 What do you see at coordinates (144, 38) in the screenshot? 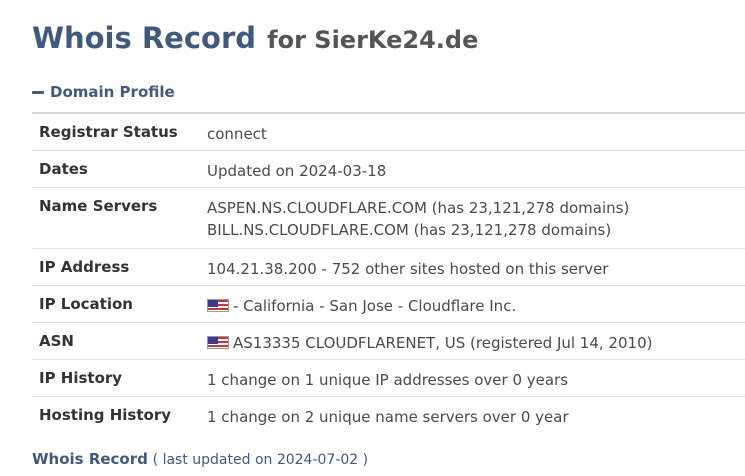
I see `page-title-main: Whois Record` at bounding box center [144, 38].